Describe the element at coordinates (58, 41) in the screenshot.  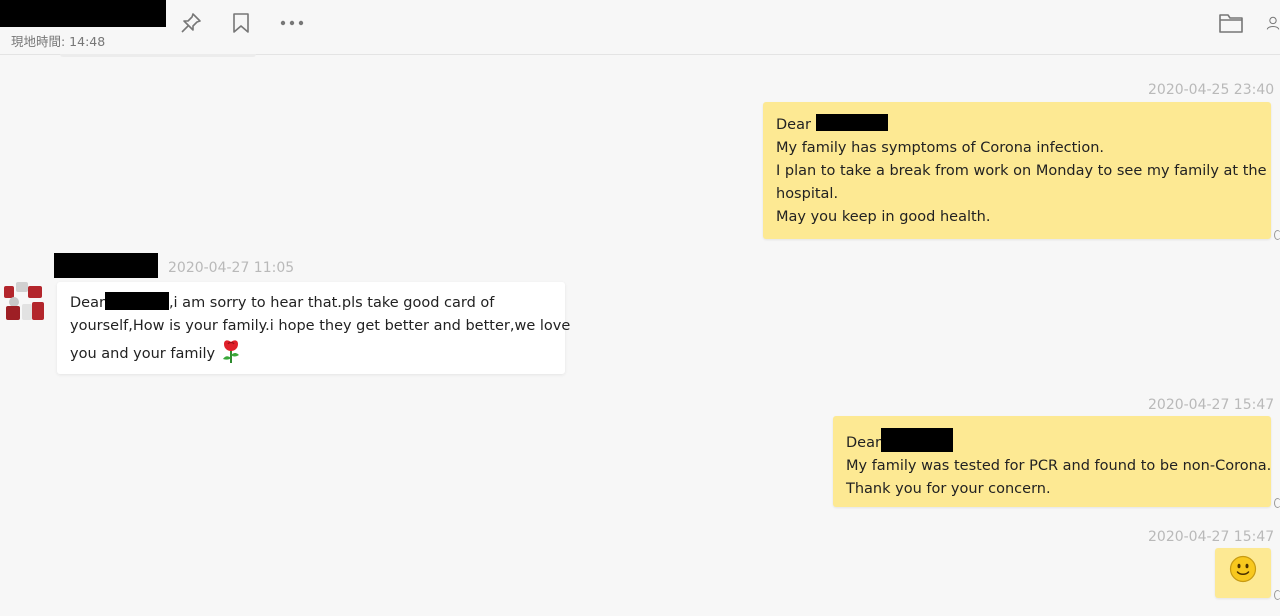
I see `local-time: 現地時間: 14:48` at that location.